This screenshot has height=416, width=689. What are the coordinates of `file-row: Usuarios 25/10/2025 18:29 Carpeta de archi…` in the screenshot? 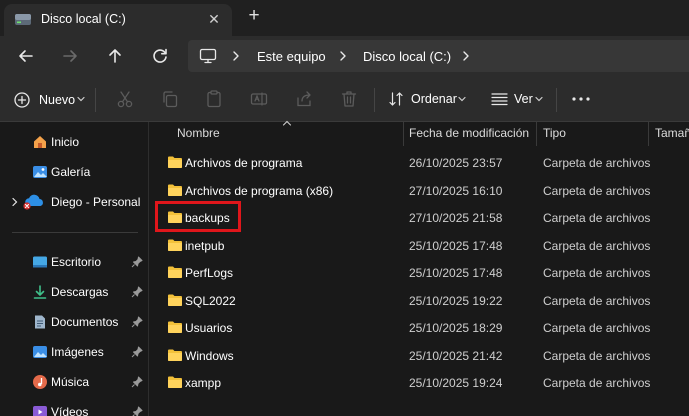 It's located at (419, 327).